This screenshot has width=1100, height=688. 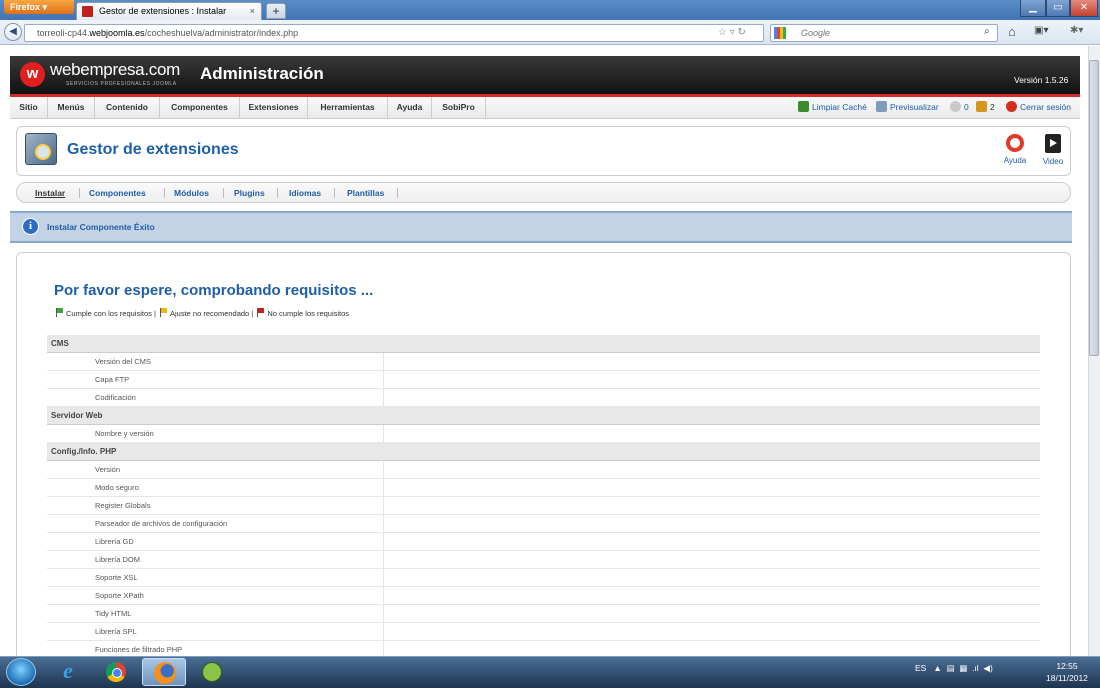 What do you see at coordinates (71, 107) in the screenshot?
I see `menu-menus: Menús` at bounding box center [71, 107].